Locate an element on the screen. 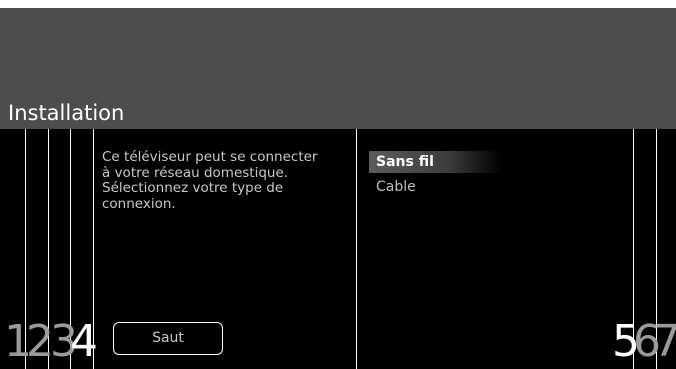 This screenshot has width=676, height=369. menu-item-cable: Cable is located at coordinates (435, 187).